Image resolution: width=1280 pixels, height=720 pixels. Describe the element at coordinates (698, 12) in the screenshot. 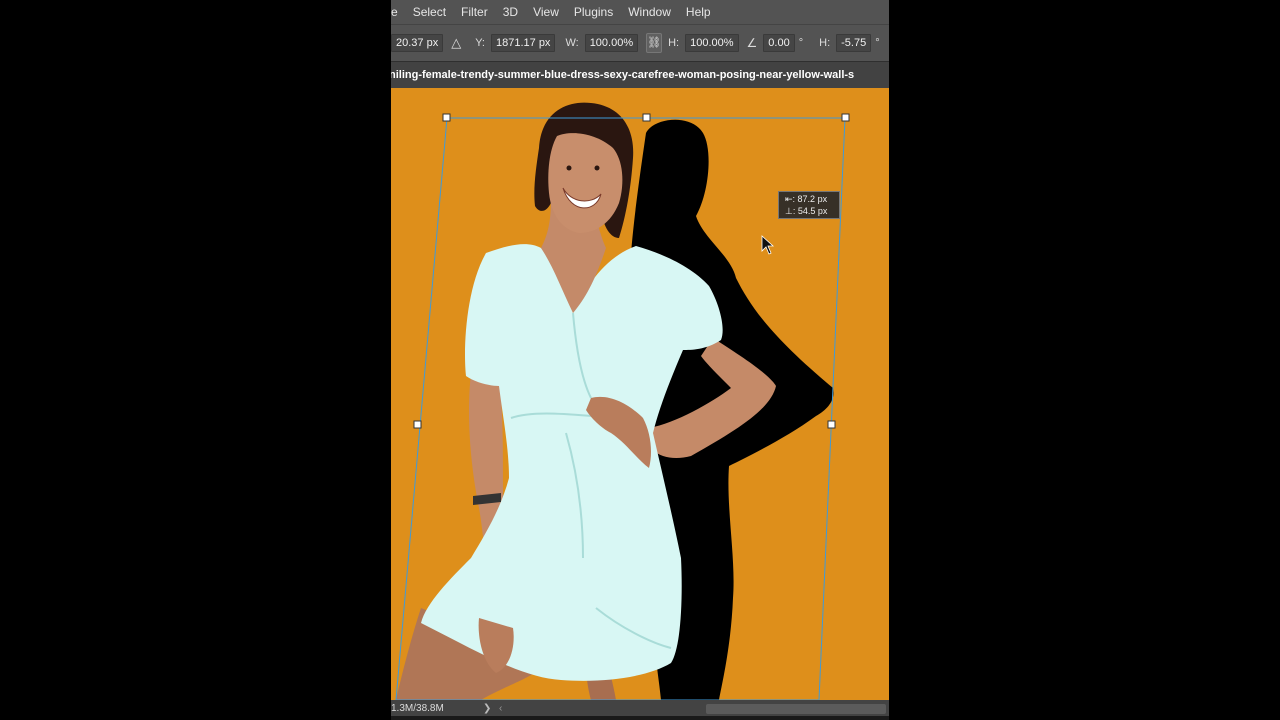

I see `menu-item-help: Help` at that location.